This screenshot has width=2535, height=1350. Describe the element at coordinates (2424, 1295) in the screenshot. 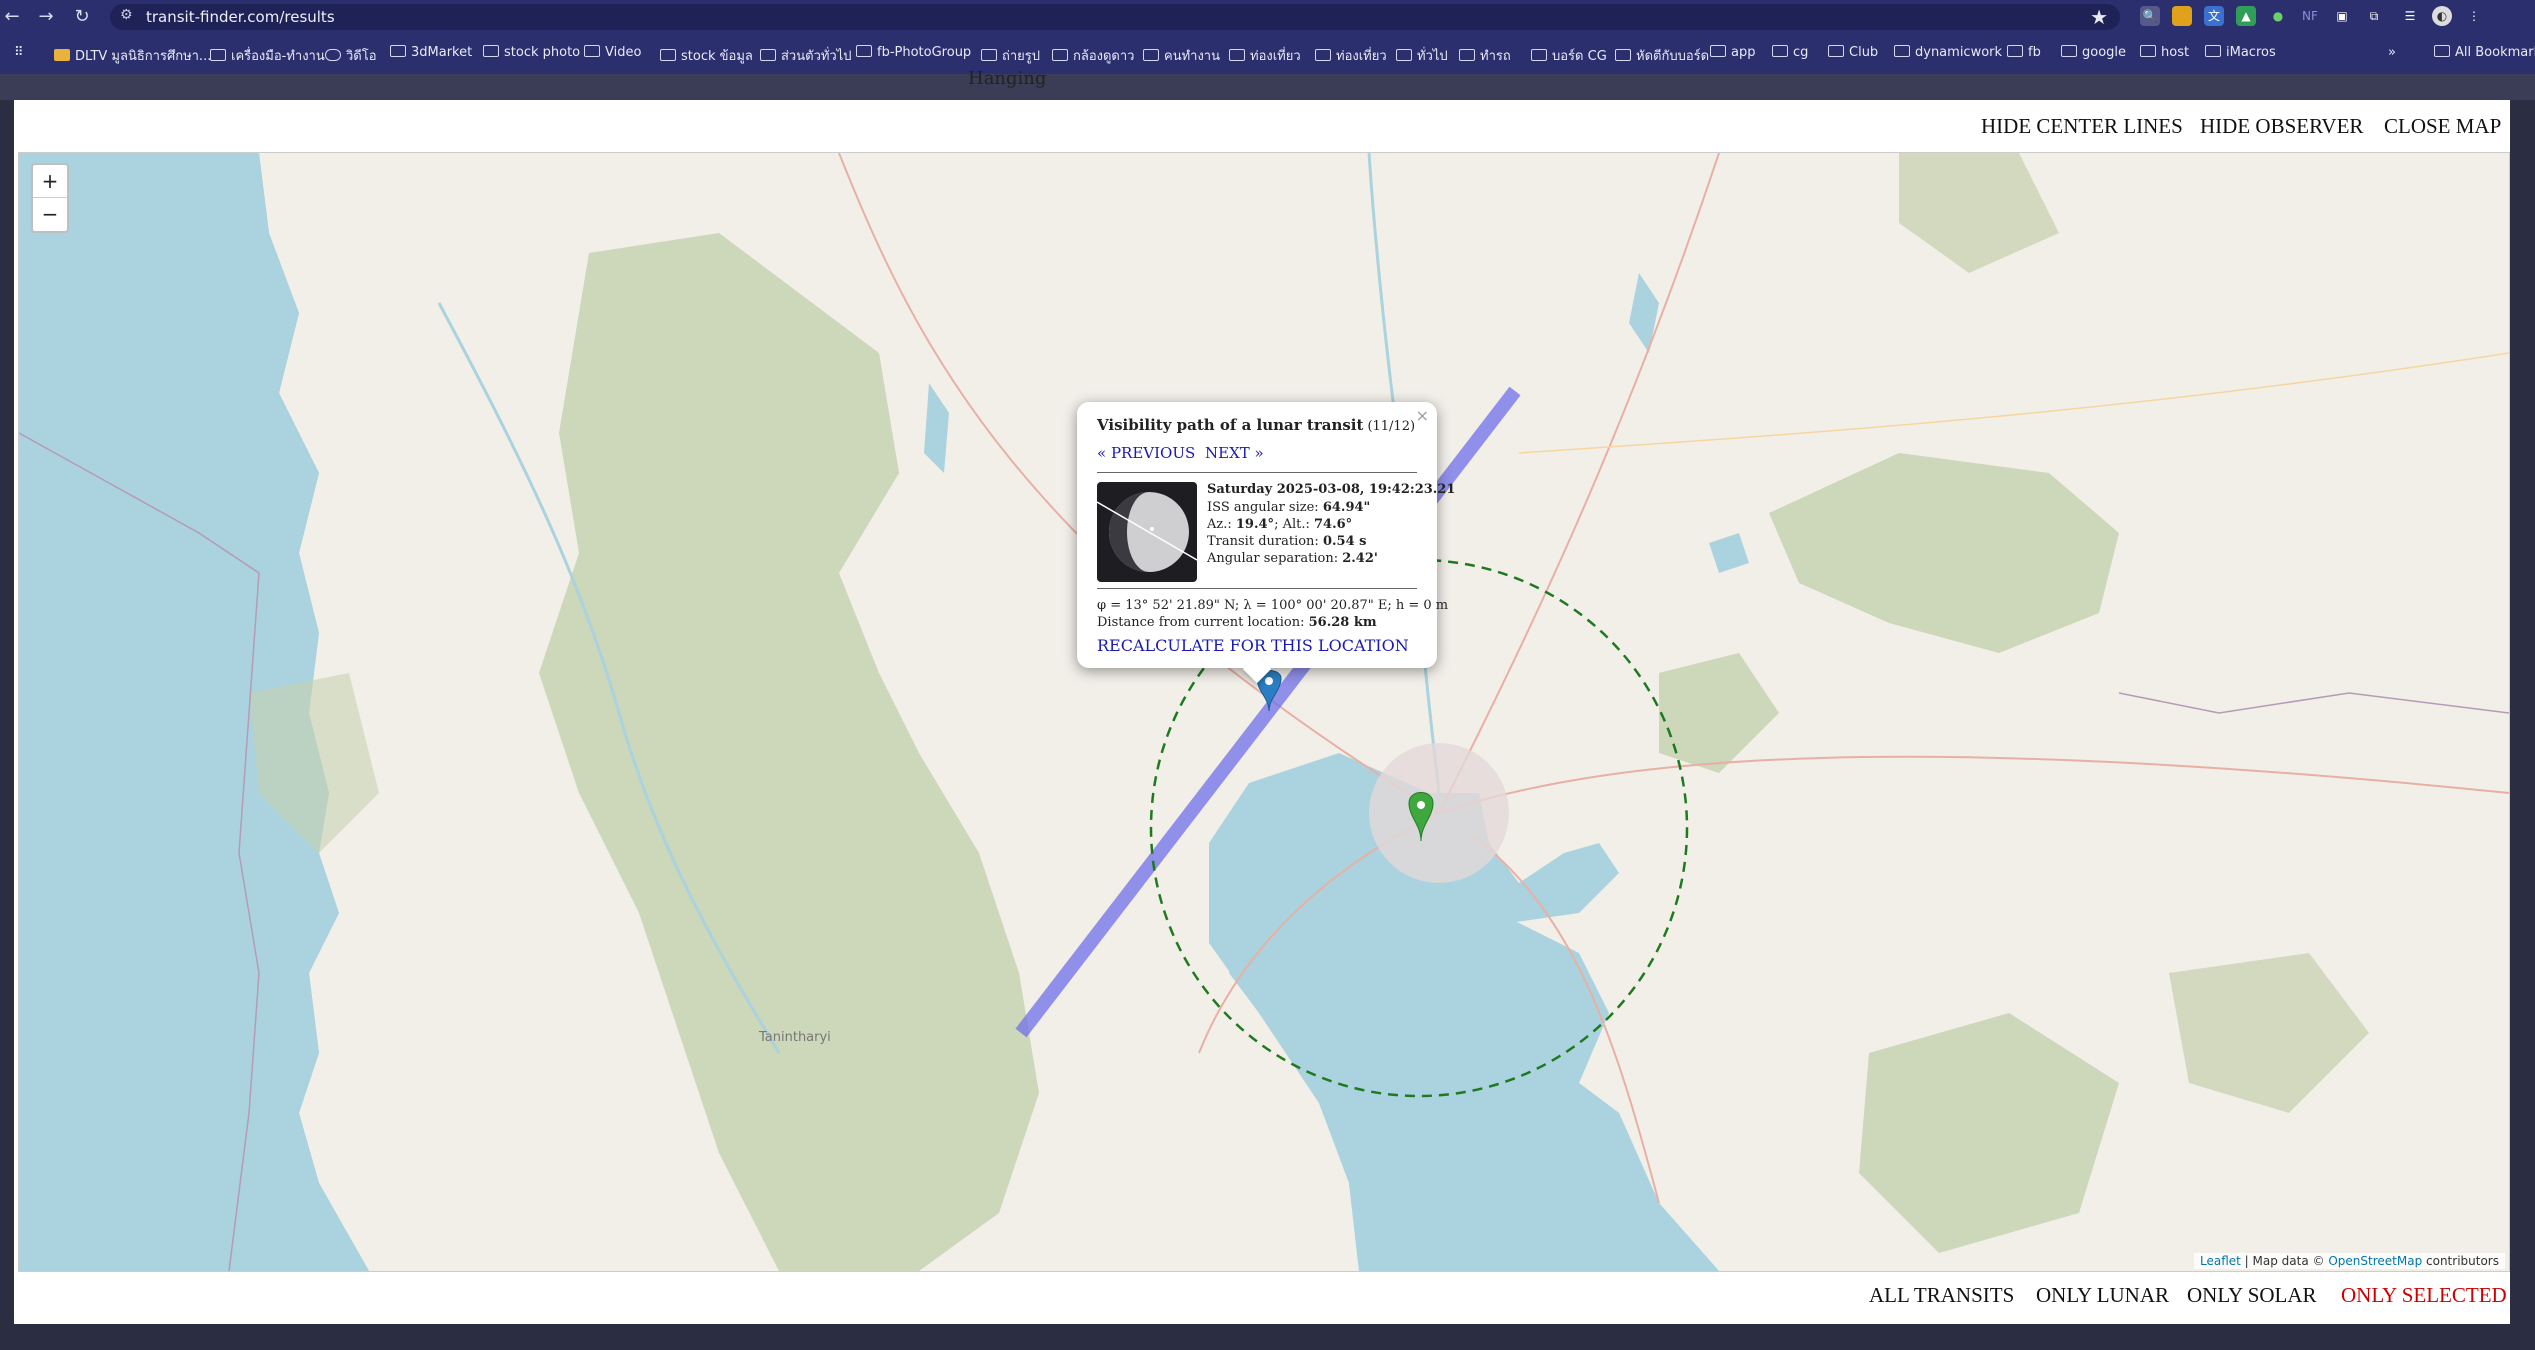

I see `filter-only-selected: ONLY SELECTED` at that location.